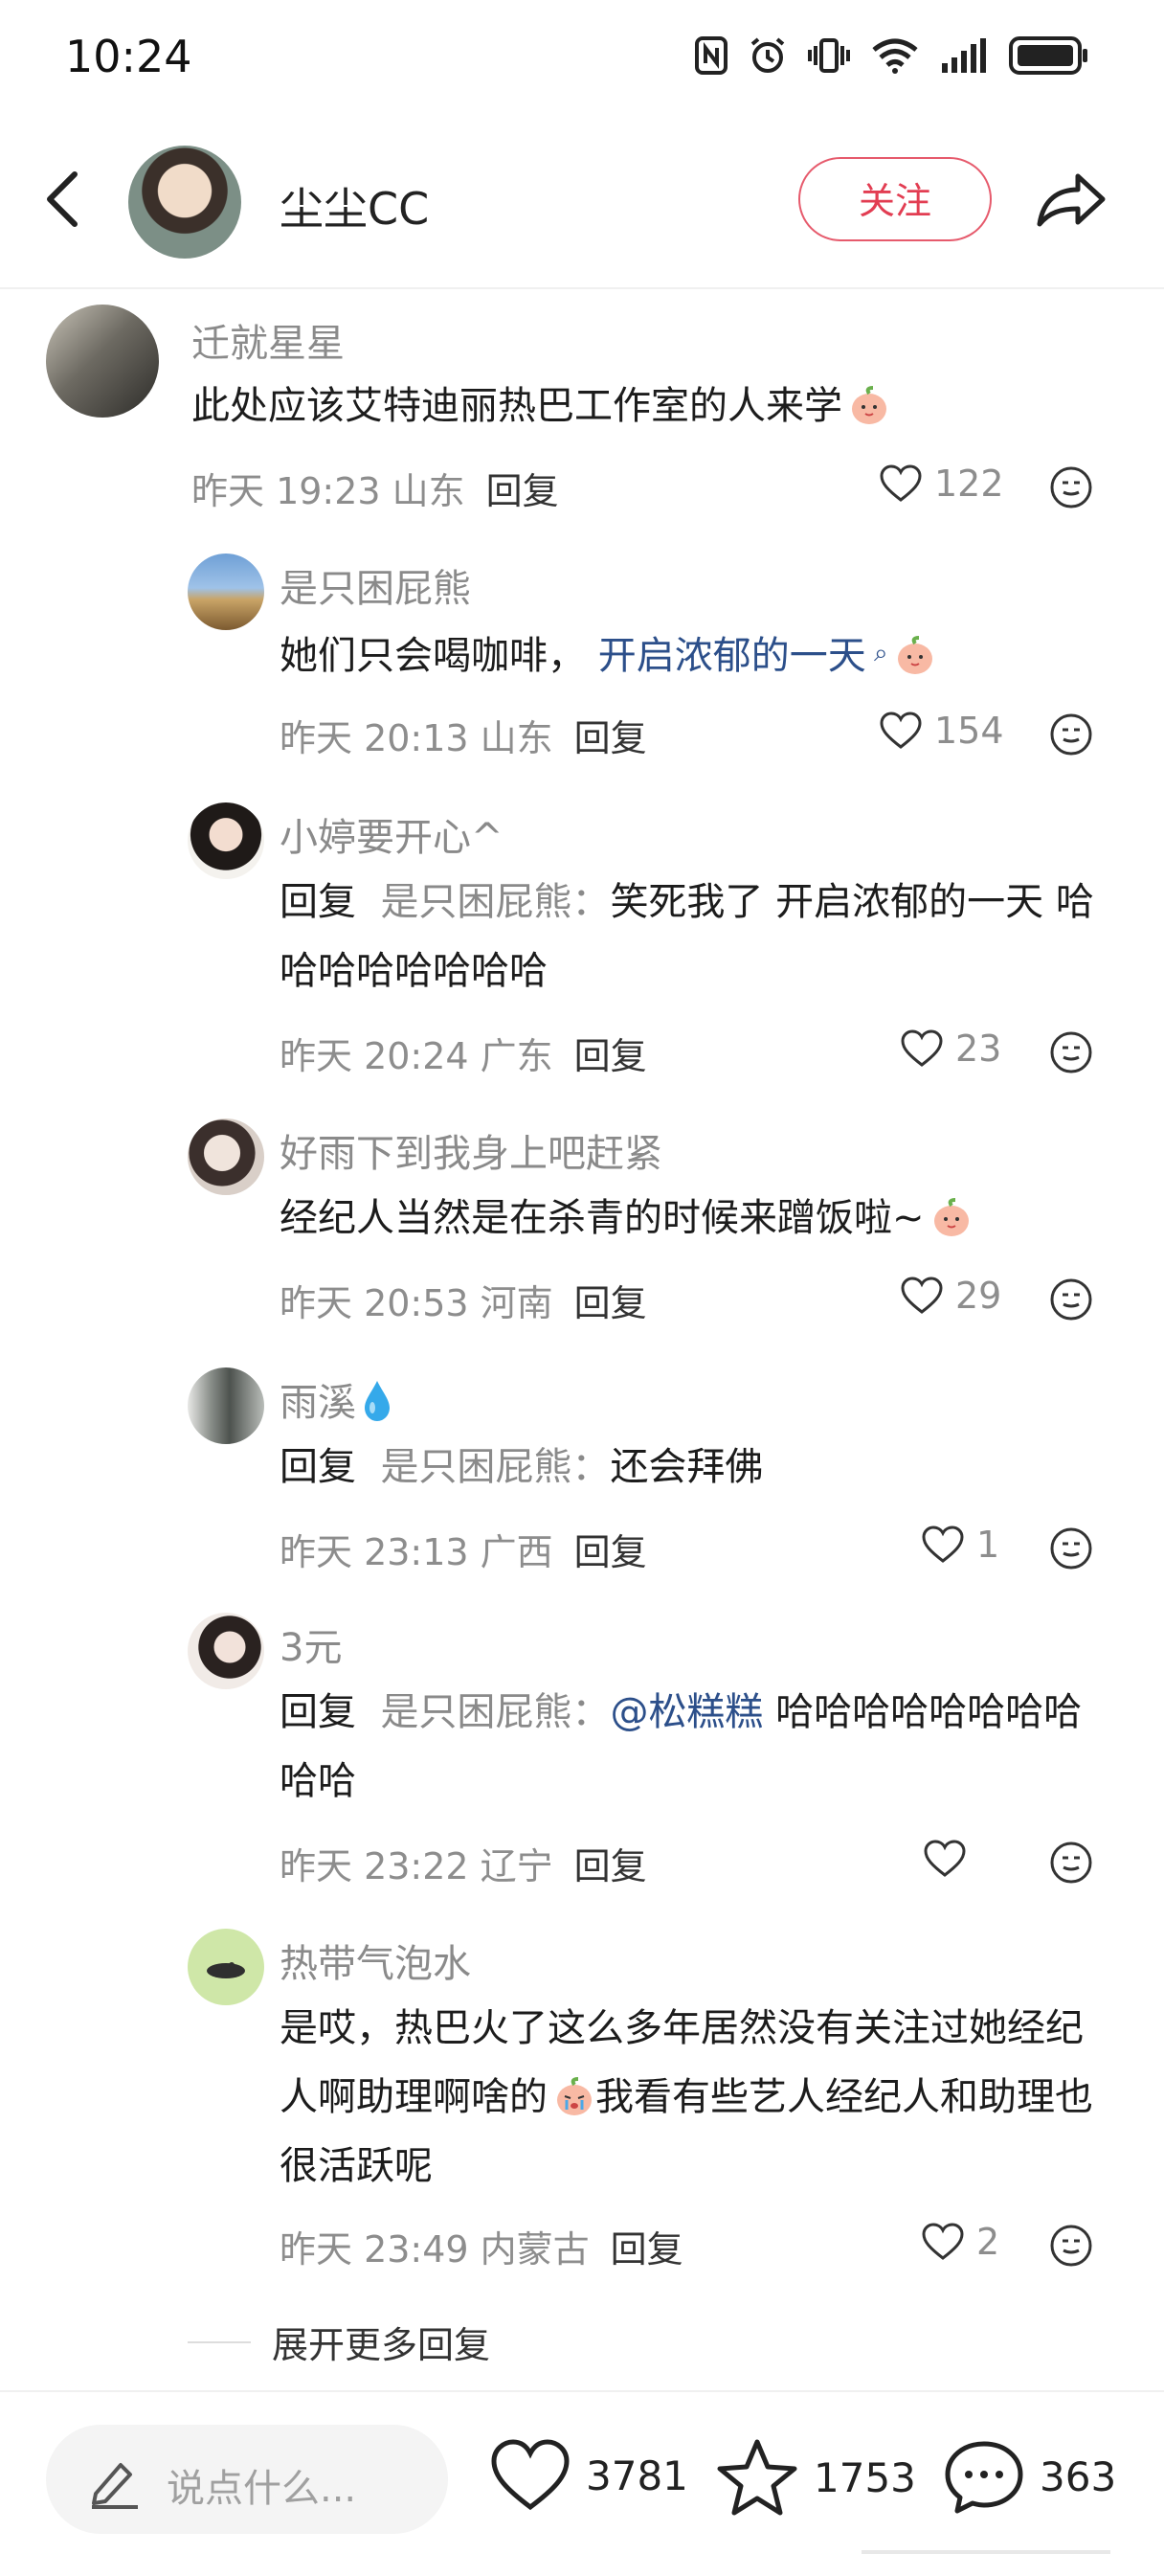 This screenshot has height=2576, width=1164. What do you see at coordinates (988, 2242) in the screenshot?
I see `like-count: 2` at bounding box center [988, 2242].